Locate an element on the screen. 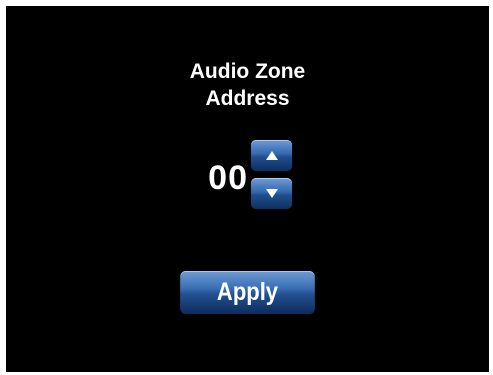 The height and width of the screenshot is (375, 493). increment-button is located at coordinates (271, 155).